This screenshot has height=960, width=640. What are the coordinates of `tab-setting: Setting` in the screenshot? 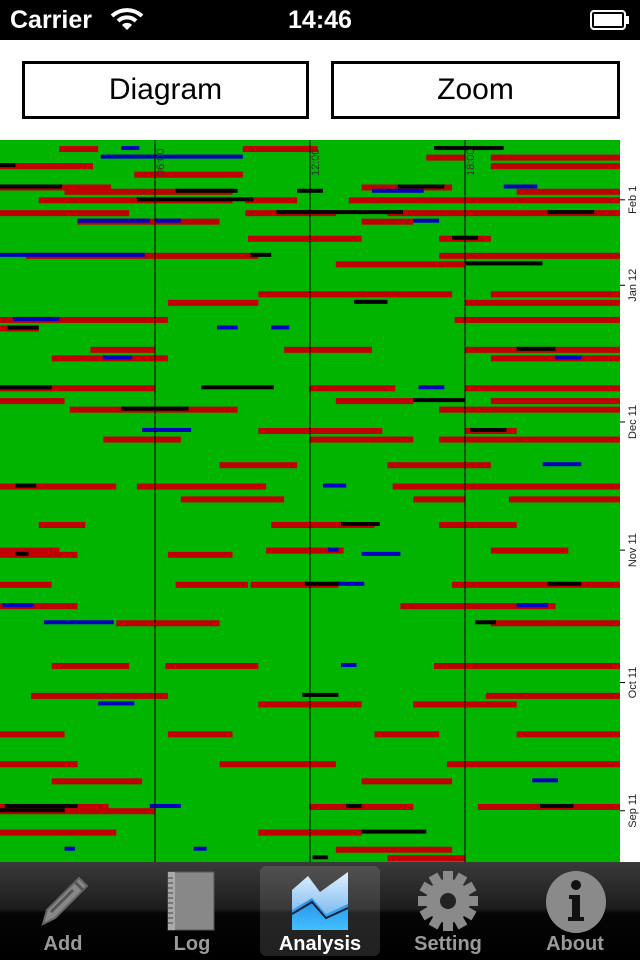 It's located at (448, 911).